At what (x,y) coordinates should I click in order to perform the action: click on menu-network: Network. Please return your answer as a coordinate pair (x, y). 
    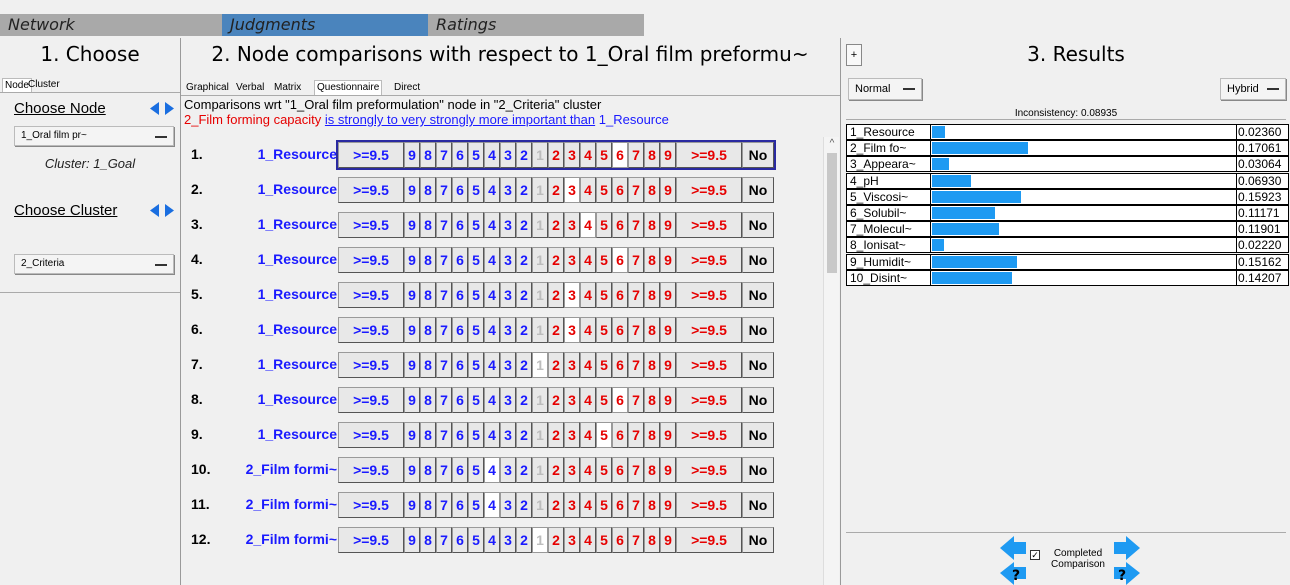
    Looking at the image, I should click on (111, 25).